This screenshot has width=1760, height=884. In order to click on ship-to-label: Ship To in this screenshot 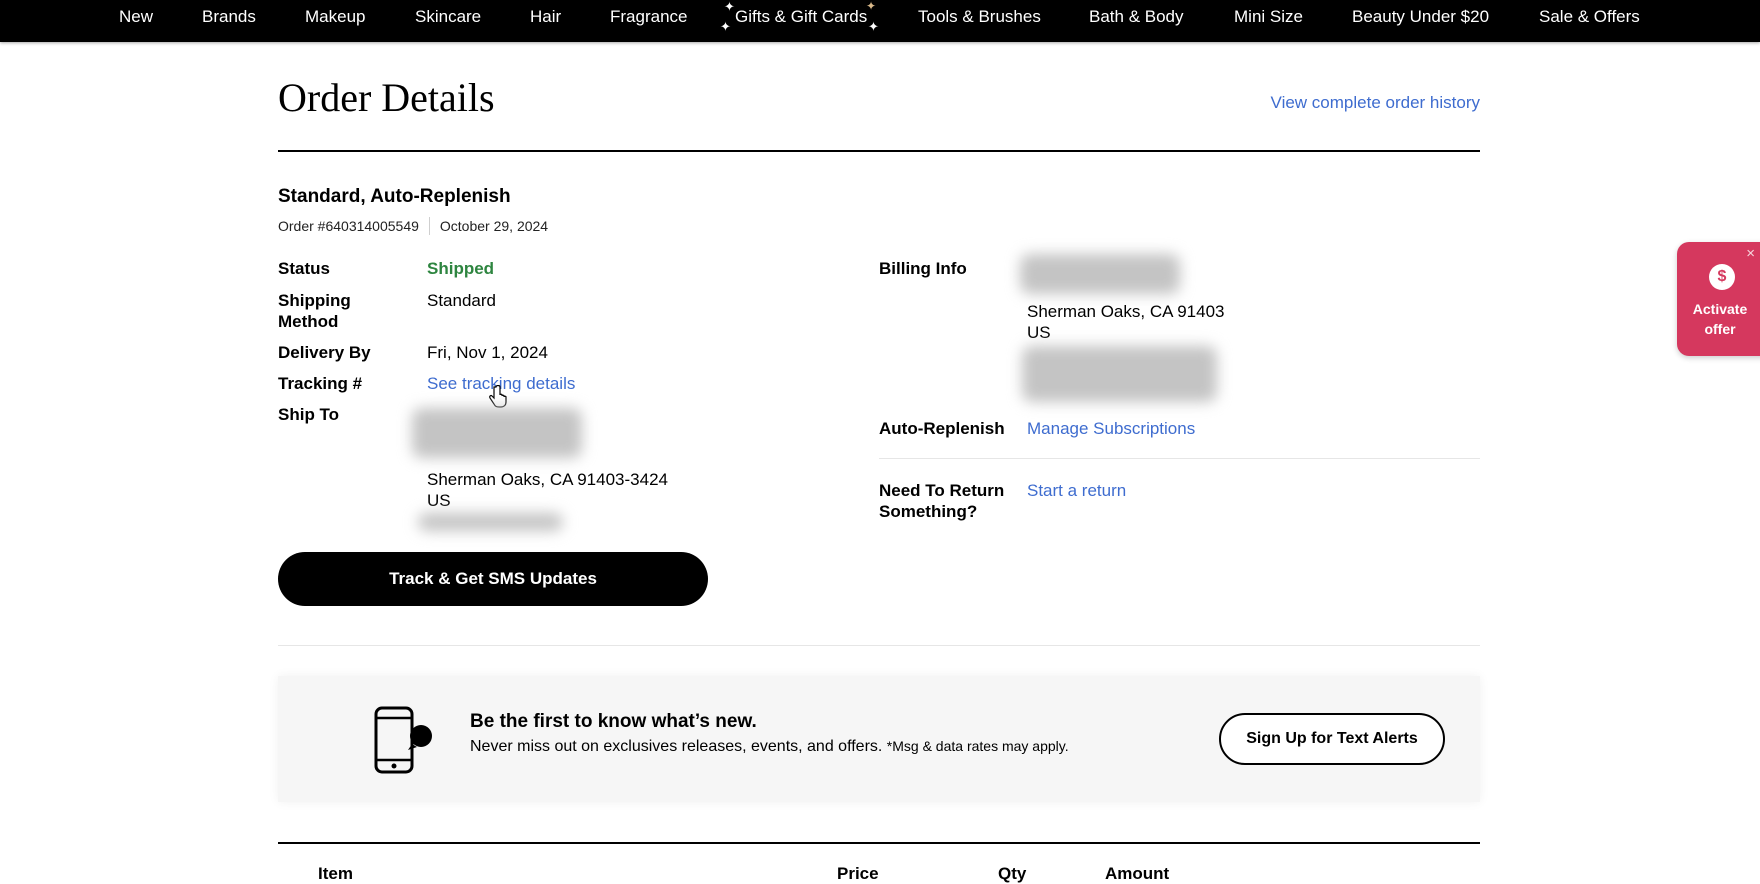, I will do `click(309, 414)`.